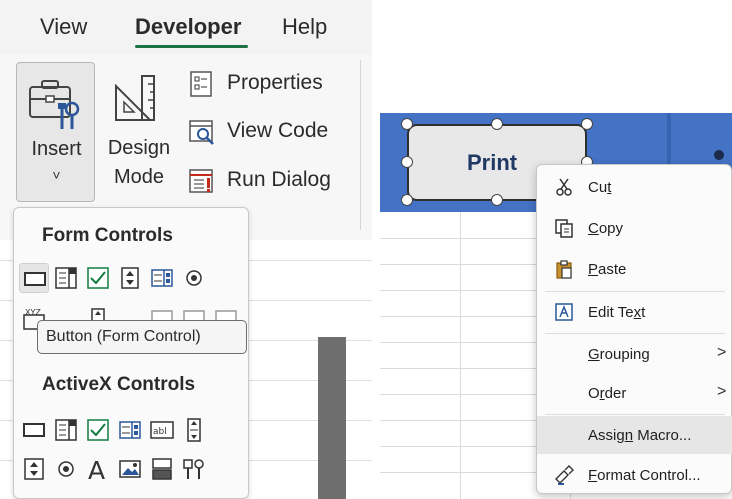 The image size is (732, 499). I want to click on option-button-icon, so click(66, 469).